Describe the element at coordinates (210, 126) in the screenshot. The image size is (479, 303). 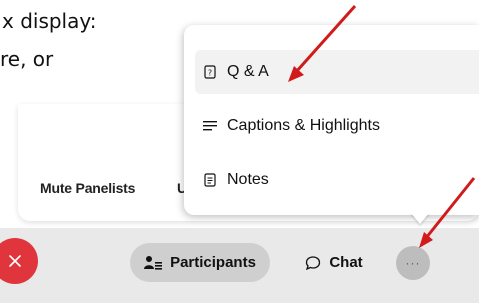
I see `captions-icon` at that location.